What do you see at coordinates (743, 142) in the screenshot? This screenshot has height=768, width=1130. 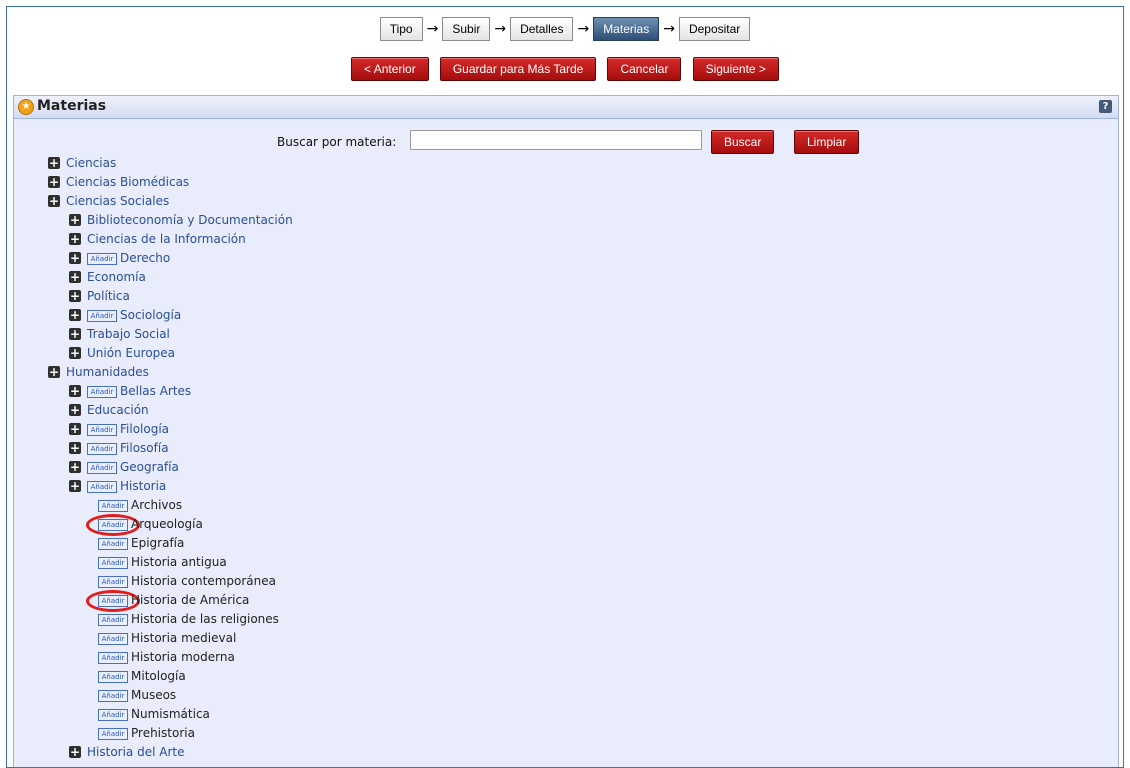 I see `search-button: Buscar` at bounding box center [743, 142].